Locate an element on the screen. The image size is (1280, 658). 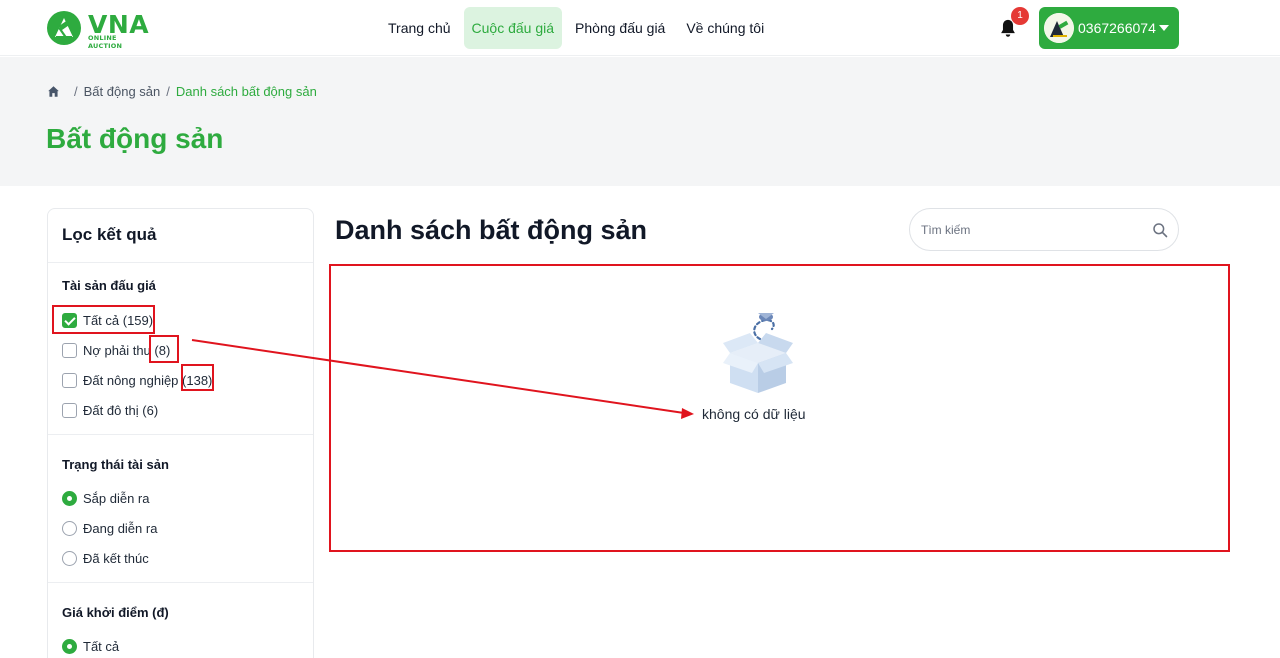
breadcrumb-current: Danh sách bất động sản is located at coordinates (246, 91).